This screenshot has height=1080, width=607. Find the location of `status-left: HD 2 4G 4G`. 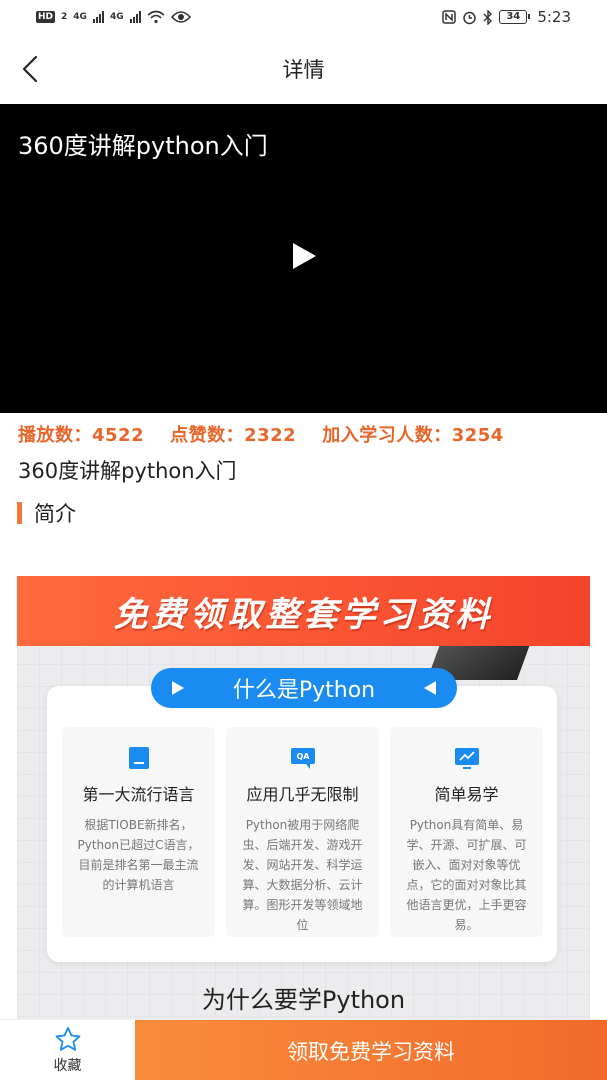

status-left: HD 2 4G 4G is located at coordinates (113, 17).